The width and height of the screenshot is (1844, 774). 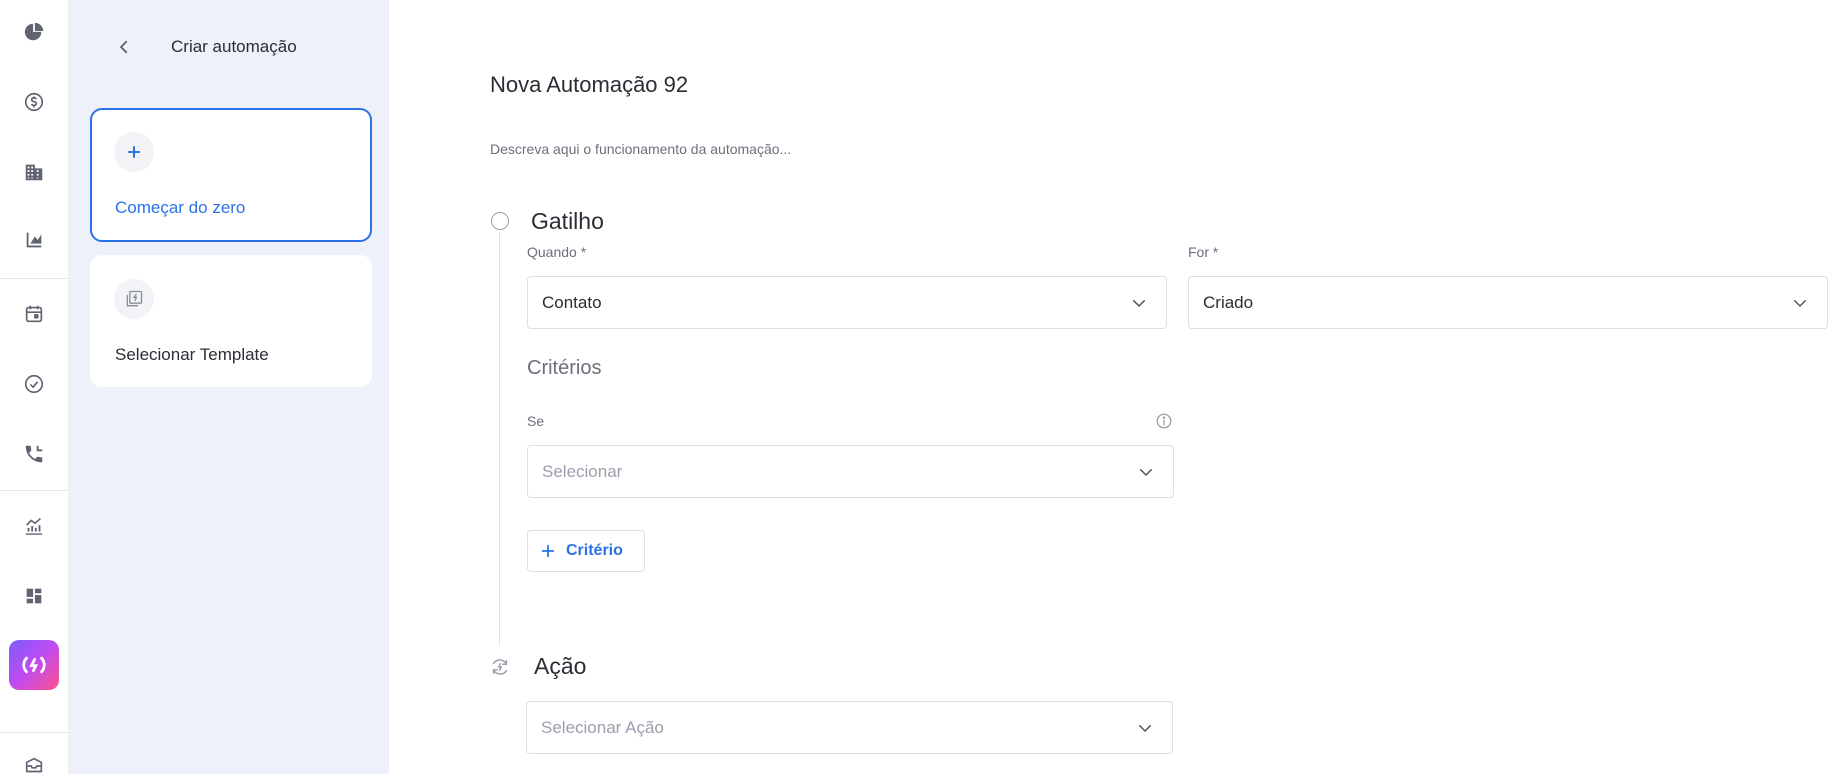 What do you see at coordinates (234, 46) in the screenshot?
I see `panel-title: Criar automação` at bounding box center [234, 46].